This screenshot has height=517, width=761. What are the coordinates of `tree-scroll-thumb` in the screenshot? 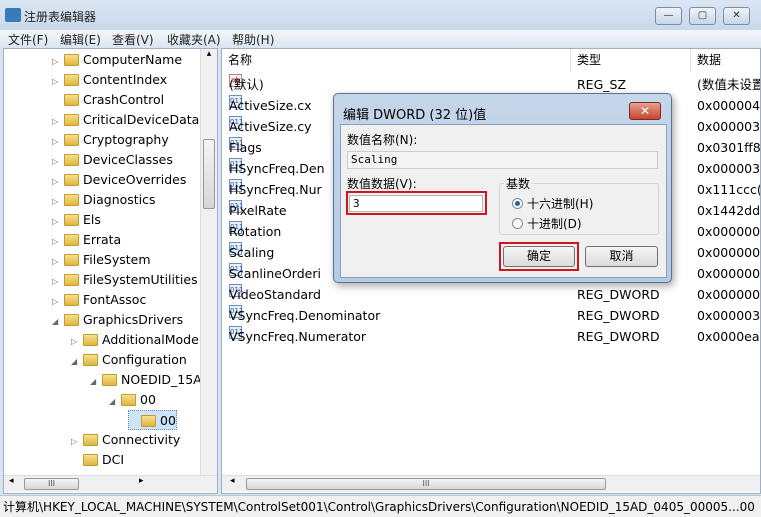 It's located at (209, 174).